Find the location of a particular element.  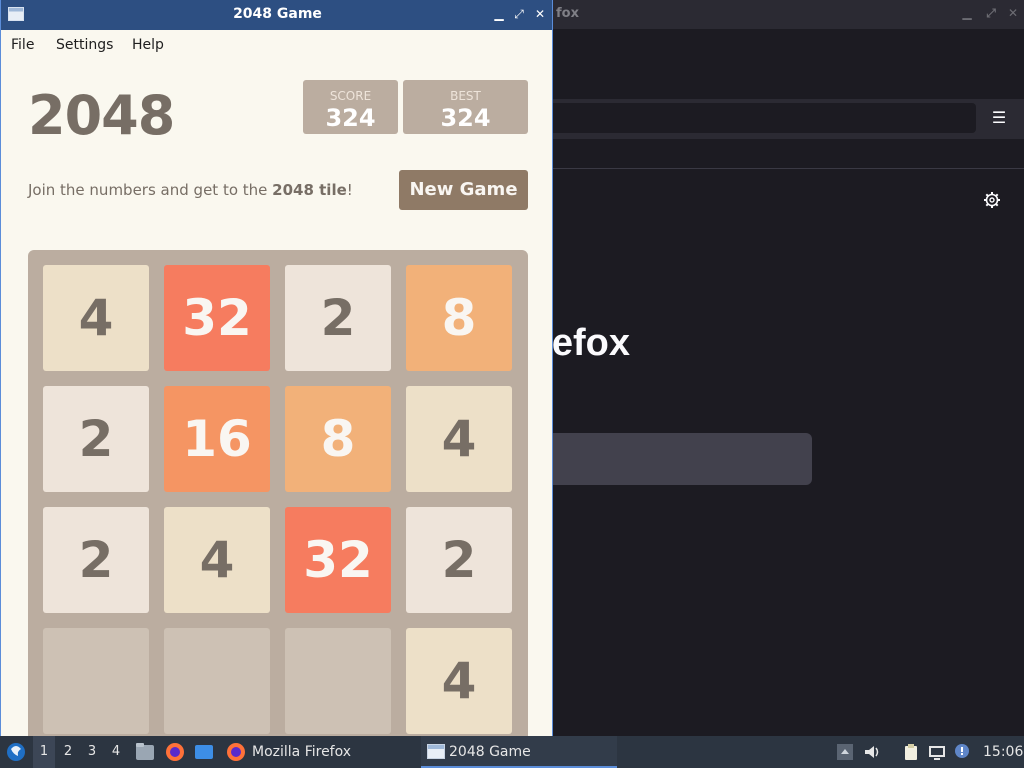

taskbar: 1 2 3 4 Mozilla Firefox 2048 Game 15:06 is located at coordinates (512, 752).